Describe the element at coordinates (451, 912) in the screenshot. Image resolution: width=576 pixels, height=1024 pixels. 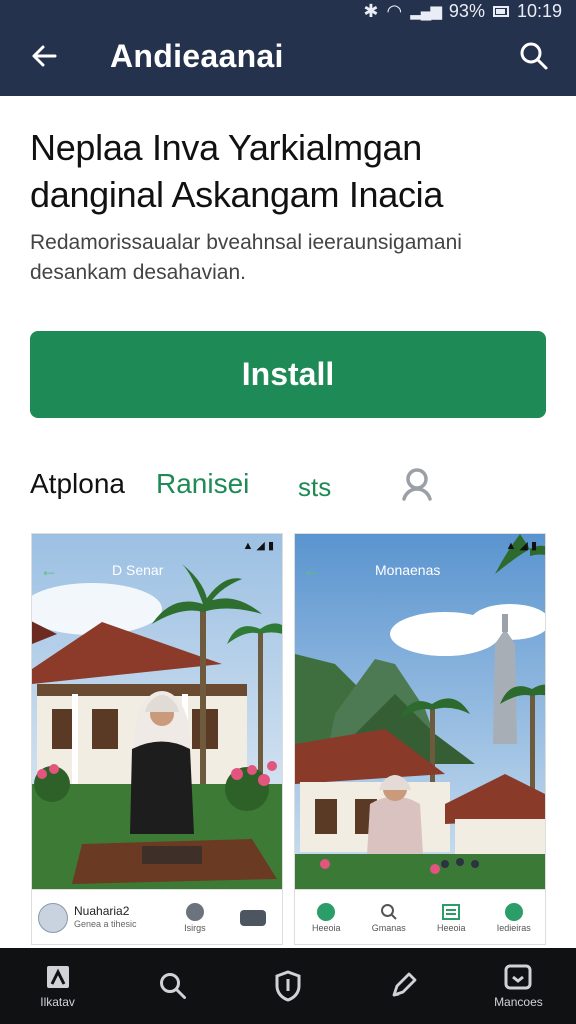
I see `list-icon` at that location.